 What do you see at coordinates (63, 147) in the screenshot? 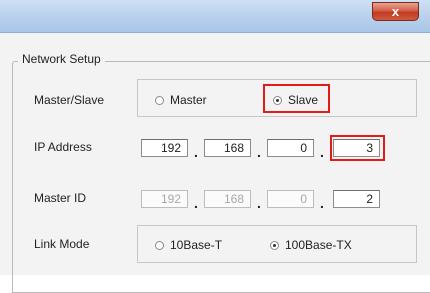
I see `ip-address-label: IP Address` at bounding box center [63, 147].